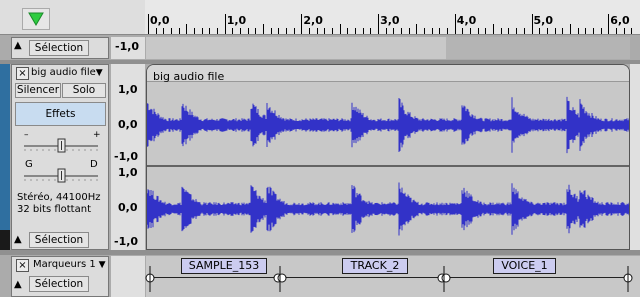 This screenshot has height=297, width=640. Describe the element at coordinates (59, 197) in the screenshot. I see `track-format-info: Stéréo, 44100Hz` at that location.